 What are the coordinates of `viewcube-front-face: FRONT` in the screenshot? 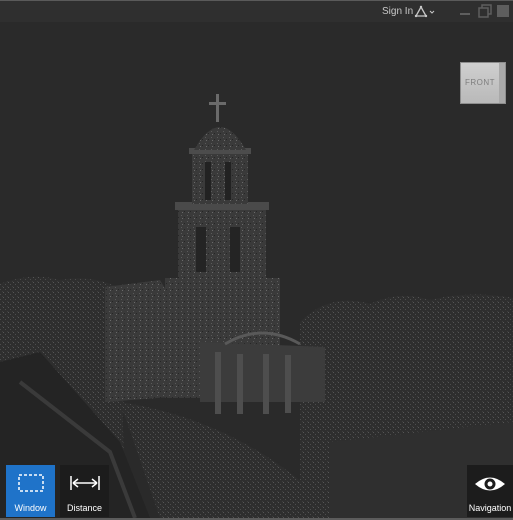 It's located at (480, 82).